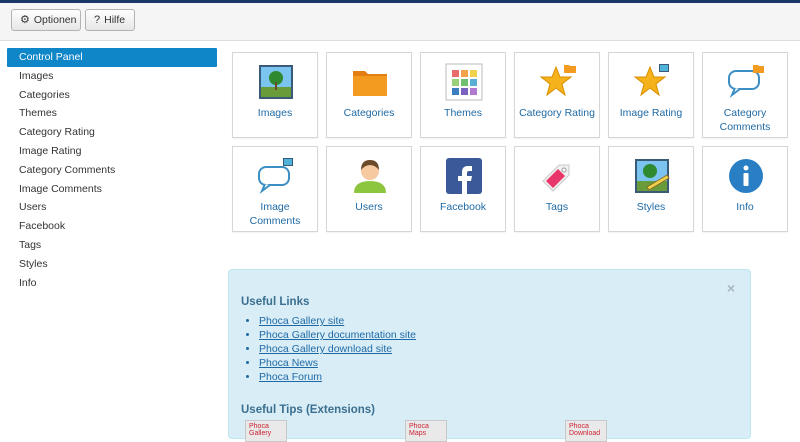 This screenshot has height=442, width=800. What do you see at coordinates (112, 151) in the screenshot?
I see `sidebar-item-image-rating: Image Rating` at bounding box center [112, 151].